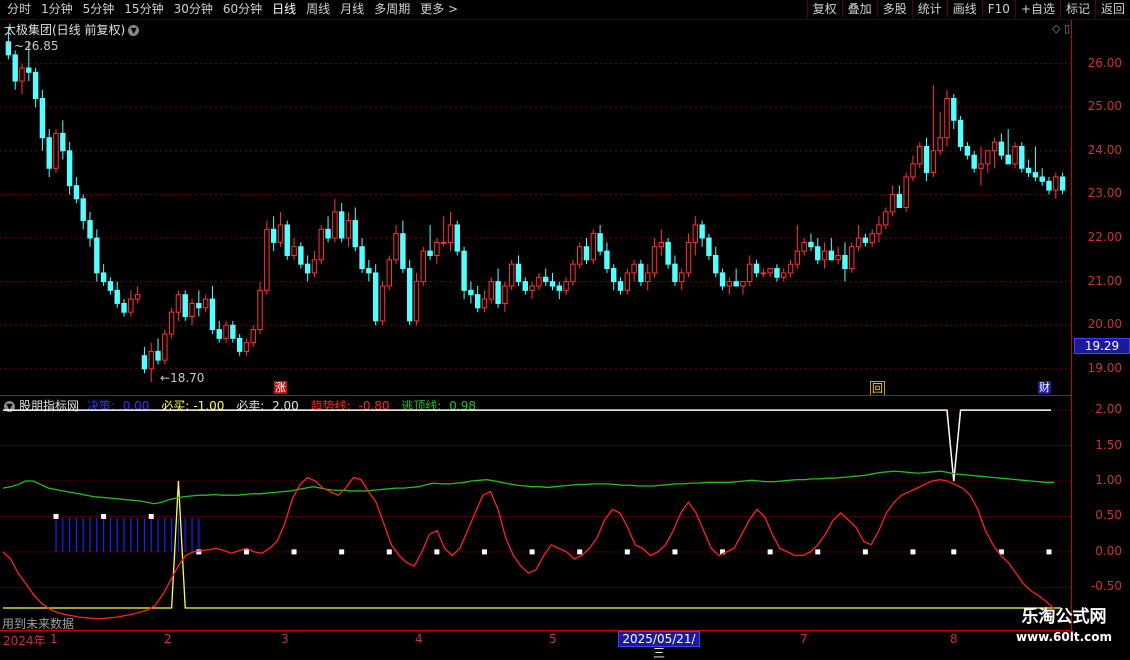  I want to click on toolbar-button-0: 复权, so click(824, 9).